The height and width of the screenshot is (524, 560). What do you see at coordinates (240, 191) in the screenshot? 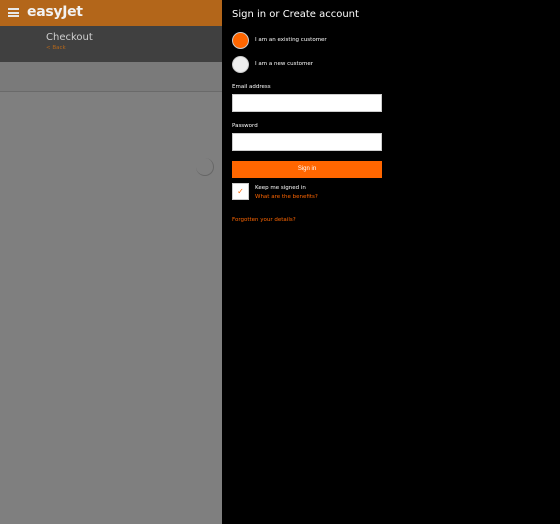
I see `keep-signed-in-checkbox: ✓` at bounding box center [240, 191].